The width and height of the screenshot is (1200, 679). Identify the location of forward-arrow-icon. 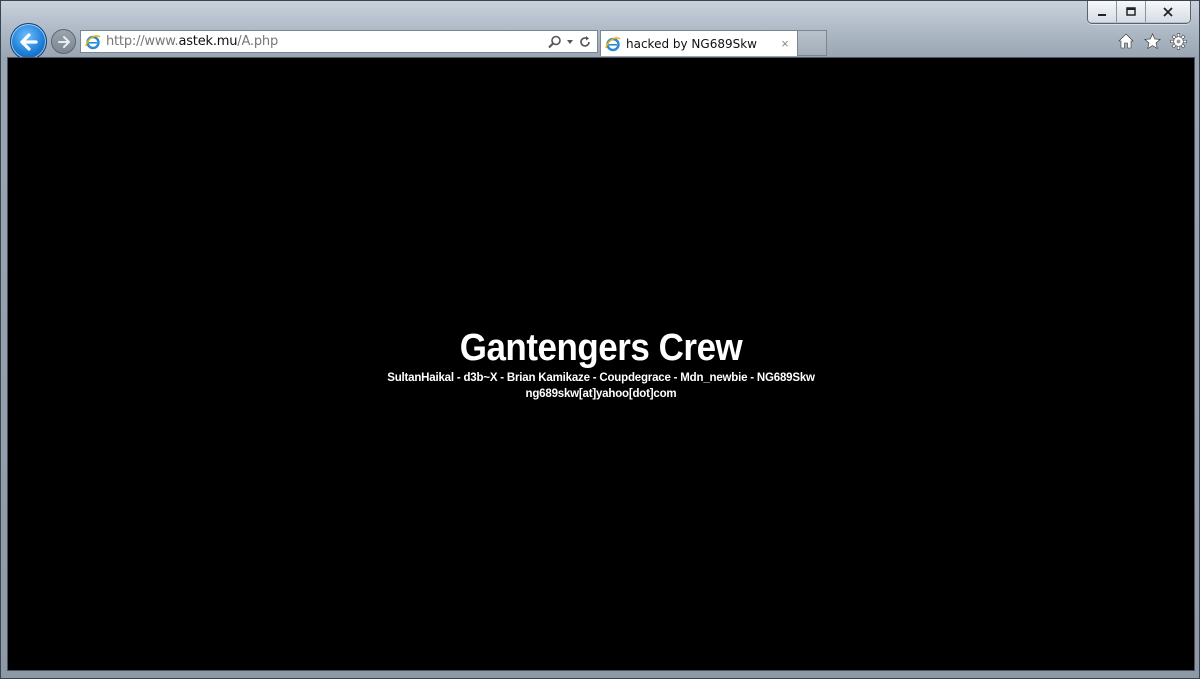
(63, 41).